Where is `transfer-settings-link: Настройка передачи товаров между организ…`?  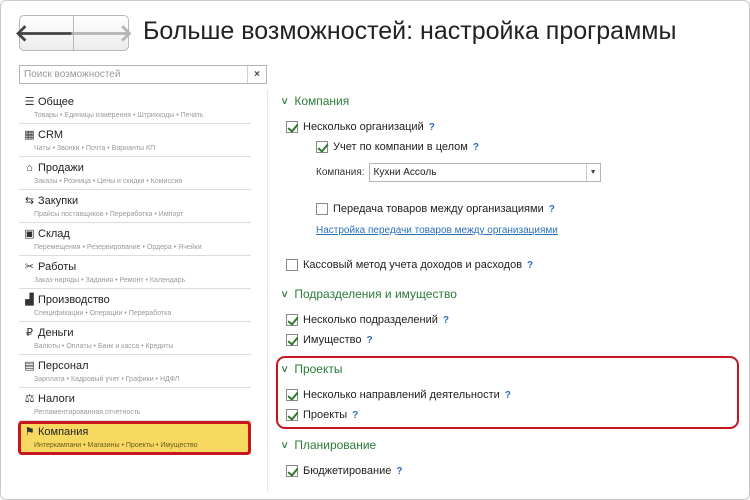 transfer-settings-link: Настройка передачи товаров между организ… is located at coordinates (437, 230).